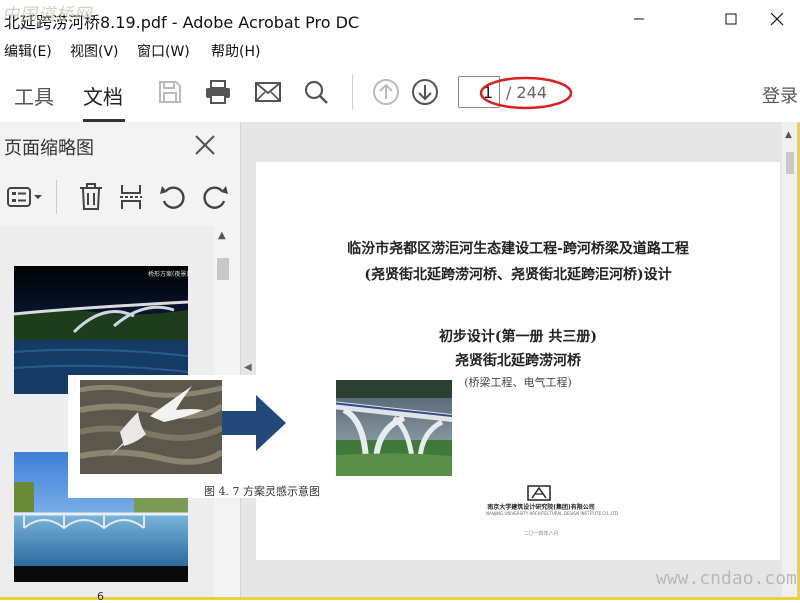  I want to click on next-page-button, so click(425, 92).